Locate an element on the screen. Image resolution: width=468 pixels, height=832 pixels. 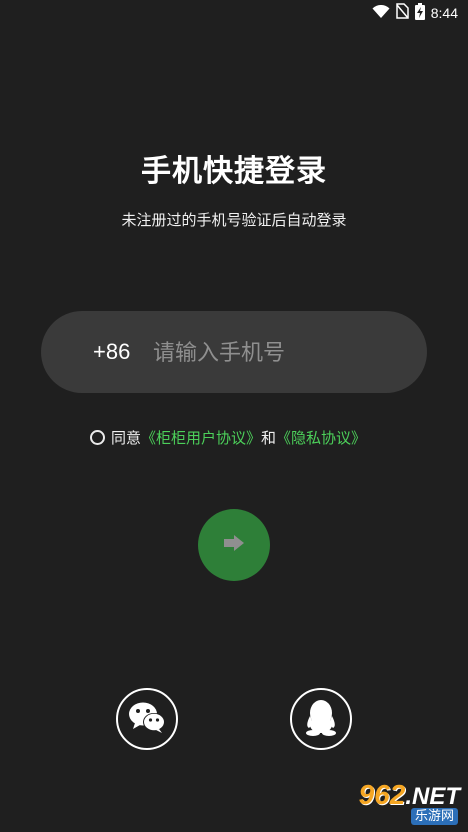
qq-penguin-icon is located at coordinates (321, 719).